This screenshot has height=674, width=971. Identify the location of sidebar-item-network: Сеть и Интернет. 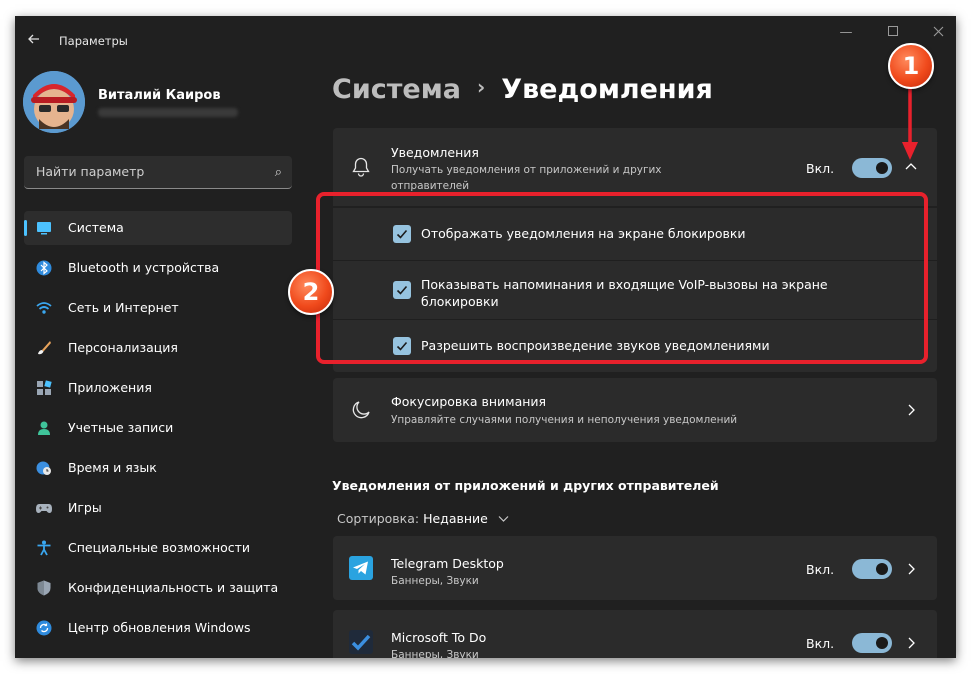
(158, 308).